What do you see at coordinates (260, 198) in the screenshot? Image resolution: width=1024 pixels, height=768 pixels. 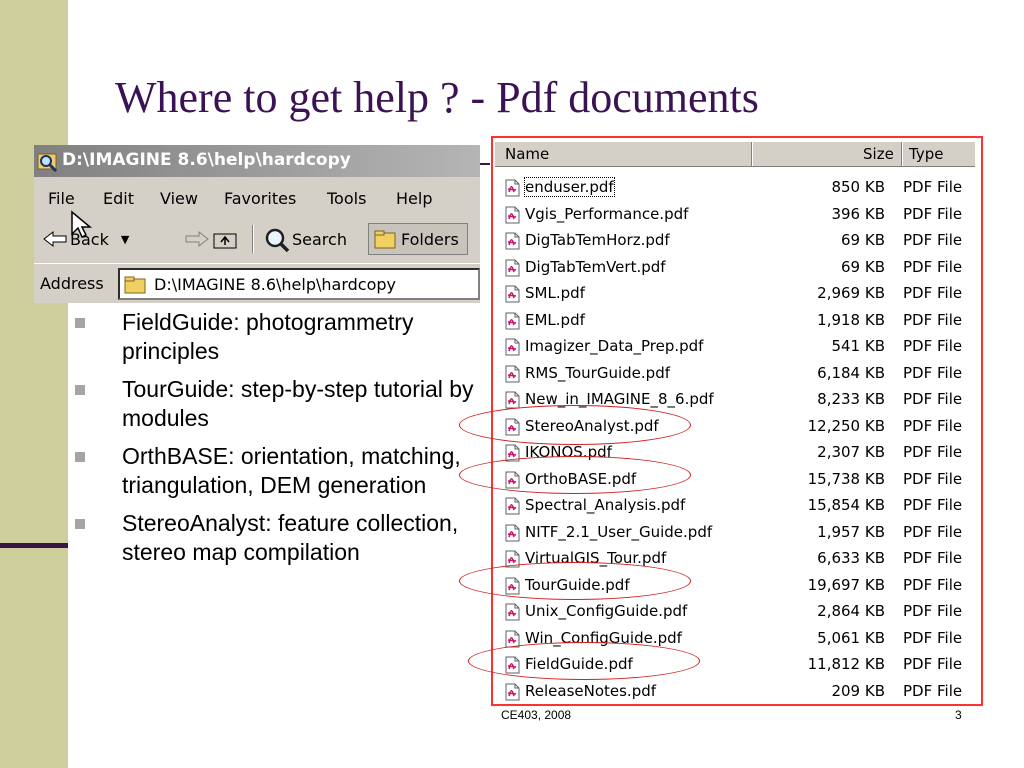 I see `menu-favorites: Favorites` at bounding box center [260, 198].